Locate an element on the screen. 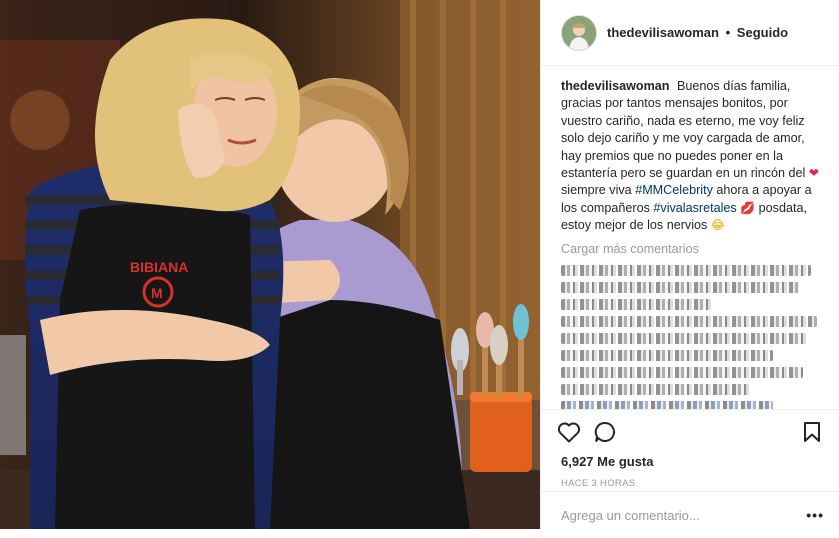  caption-username-link: thedevilisawoman is located at coordinates (615, 86).